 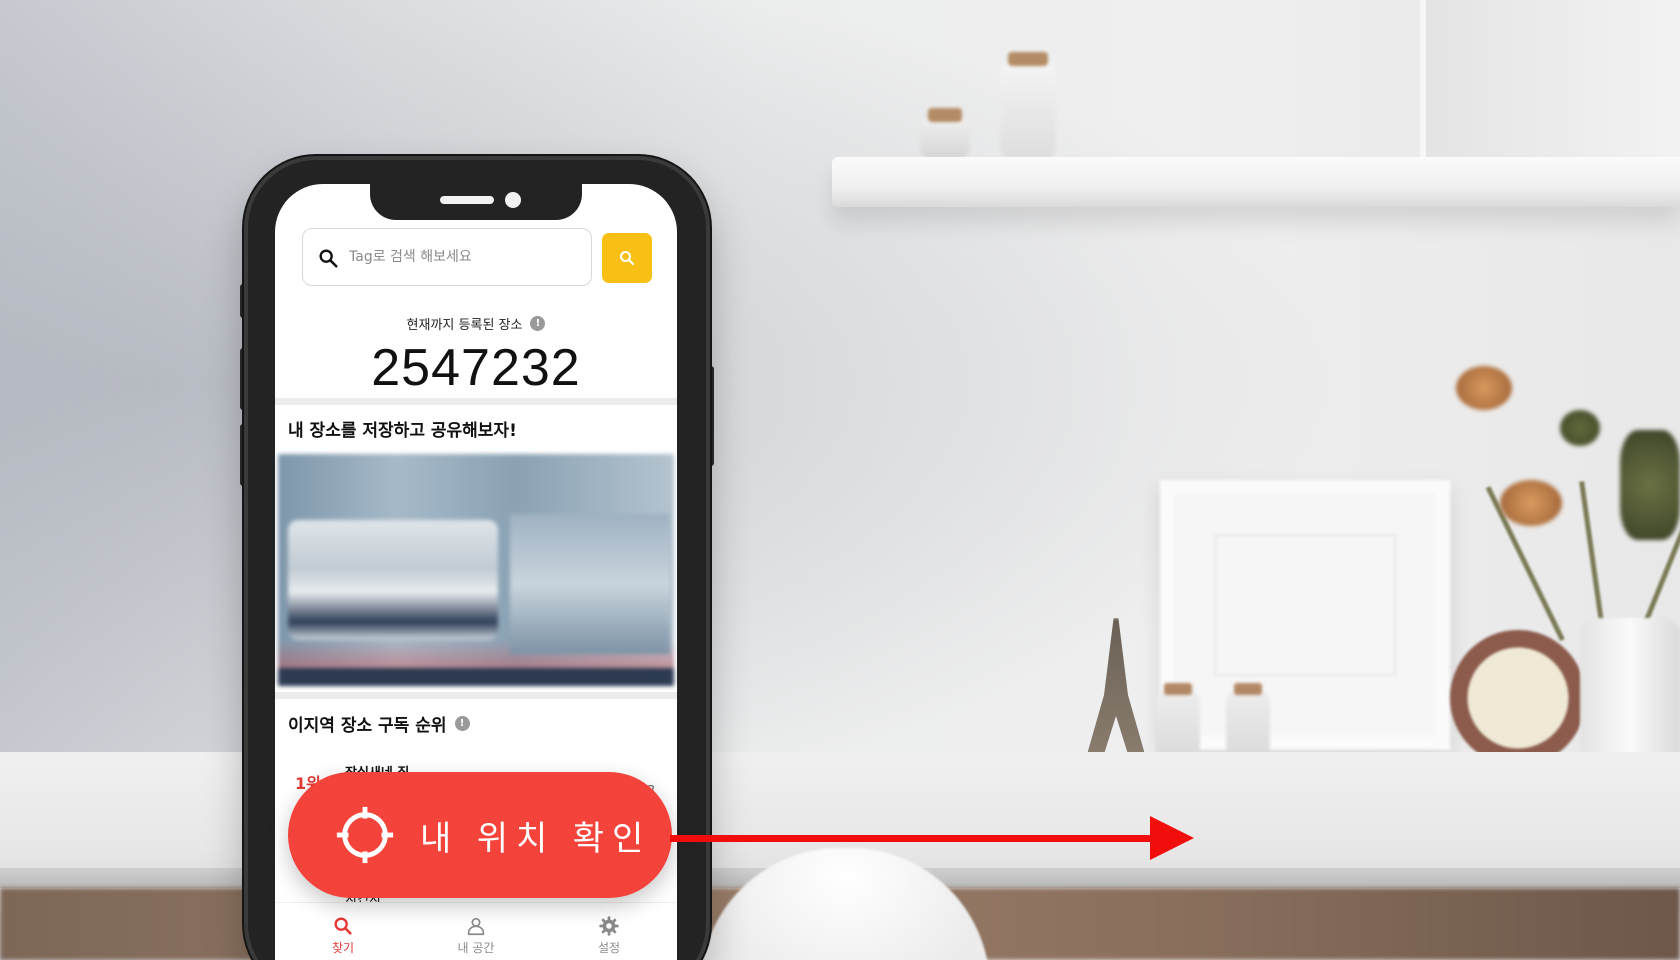 What do you see at coordinates (476, 926) in the screenshot?
I see `person-icon` at bounding box center [476, 926].